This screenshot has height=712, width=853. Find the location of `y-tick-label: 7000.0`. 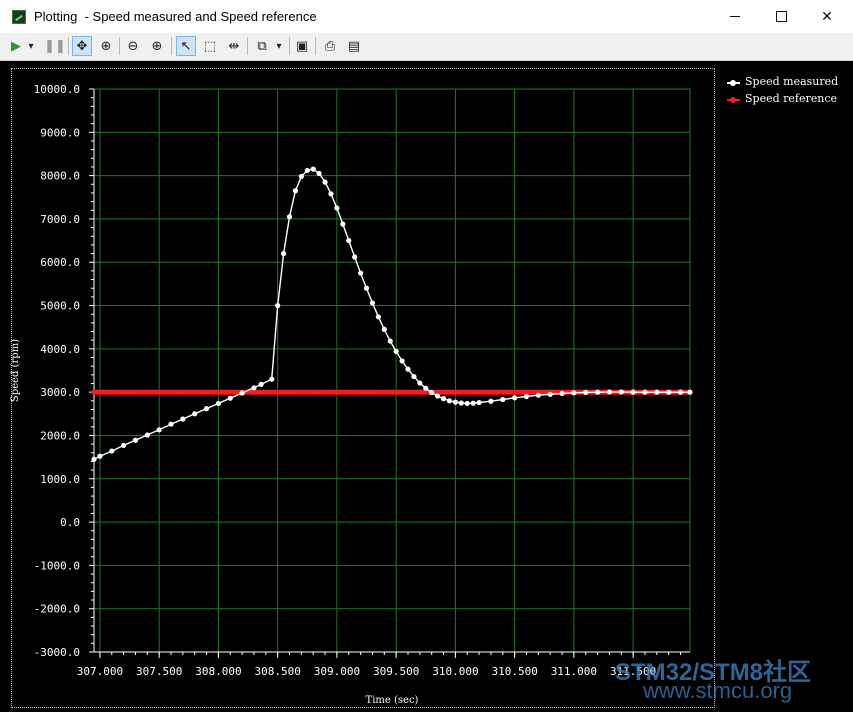

y-tick-label: 7000.0 is located at coordinates (60, 219).